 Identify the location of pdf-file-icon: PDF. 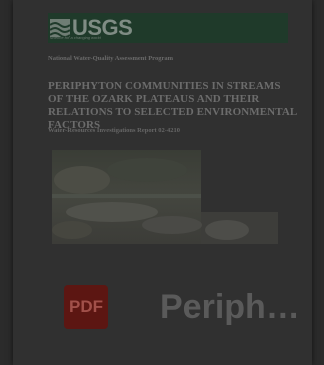
(86, 307).